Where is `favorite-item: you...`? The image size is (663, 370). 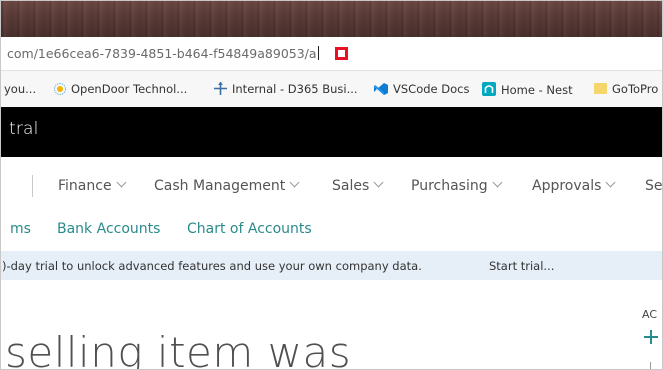
favorite-item: you... is located at coordinates (20, 89).